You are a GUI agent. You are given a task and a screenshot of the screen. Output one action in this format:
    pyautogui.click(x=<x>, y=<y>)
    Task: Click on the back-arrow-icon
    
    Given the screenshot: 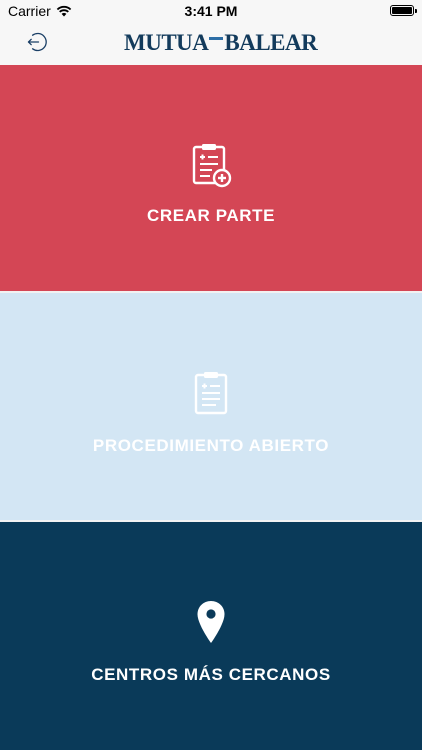 What is the action you would take?
    pyautogui.click(x=36, y=42)
    